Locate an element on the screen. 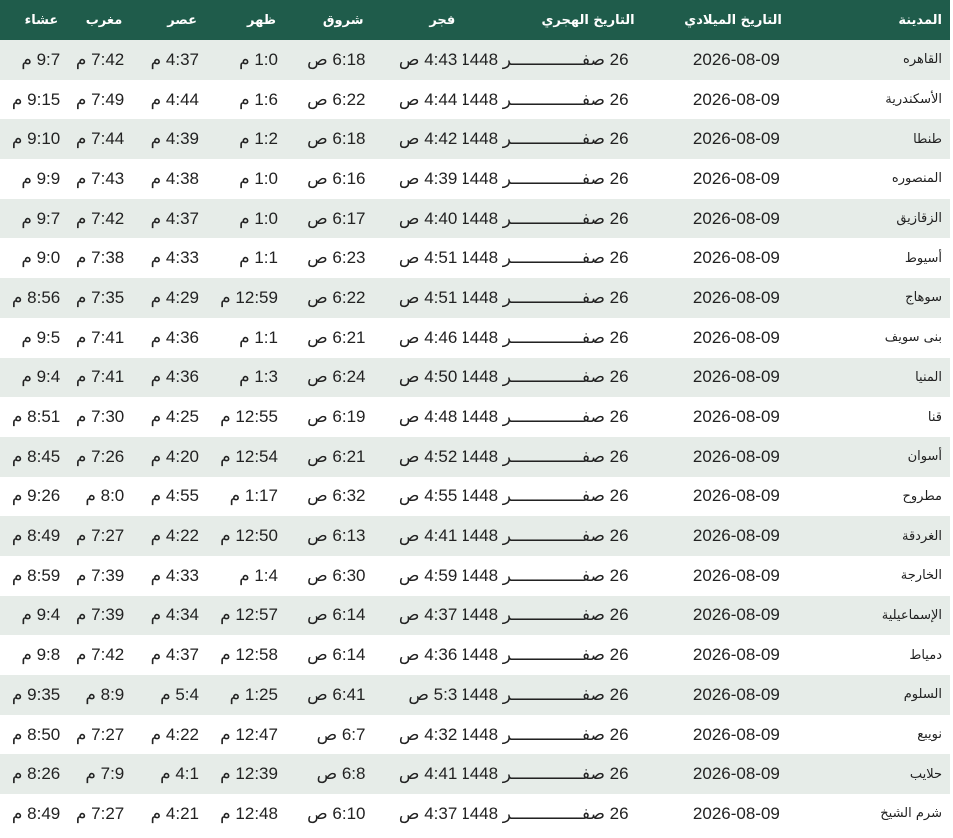 This screenshot has height=838, width=953. fajr-time-cell: 4:55 ص is located at coordinates (428, 496).